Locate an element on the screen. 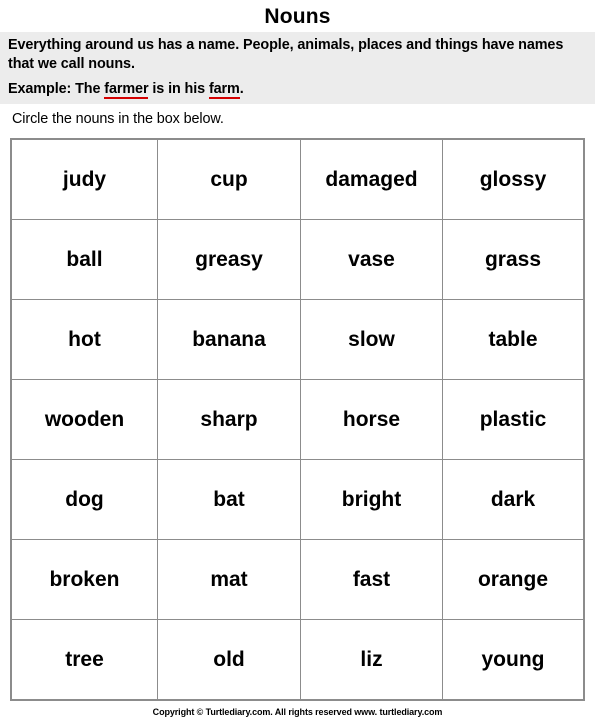  word-cell: bright is located at coordinates (371, 499).